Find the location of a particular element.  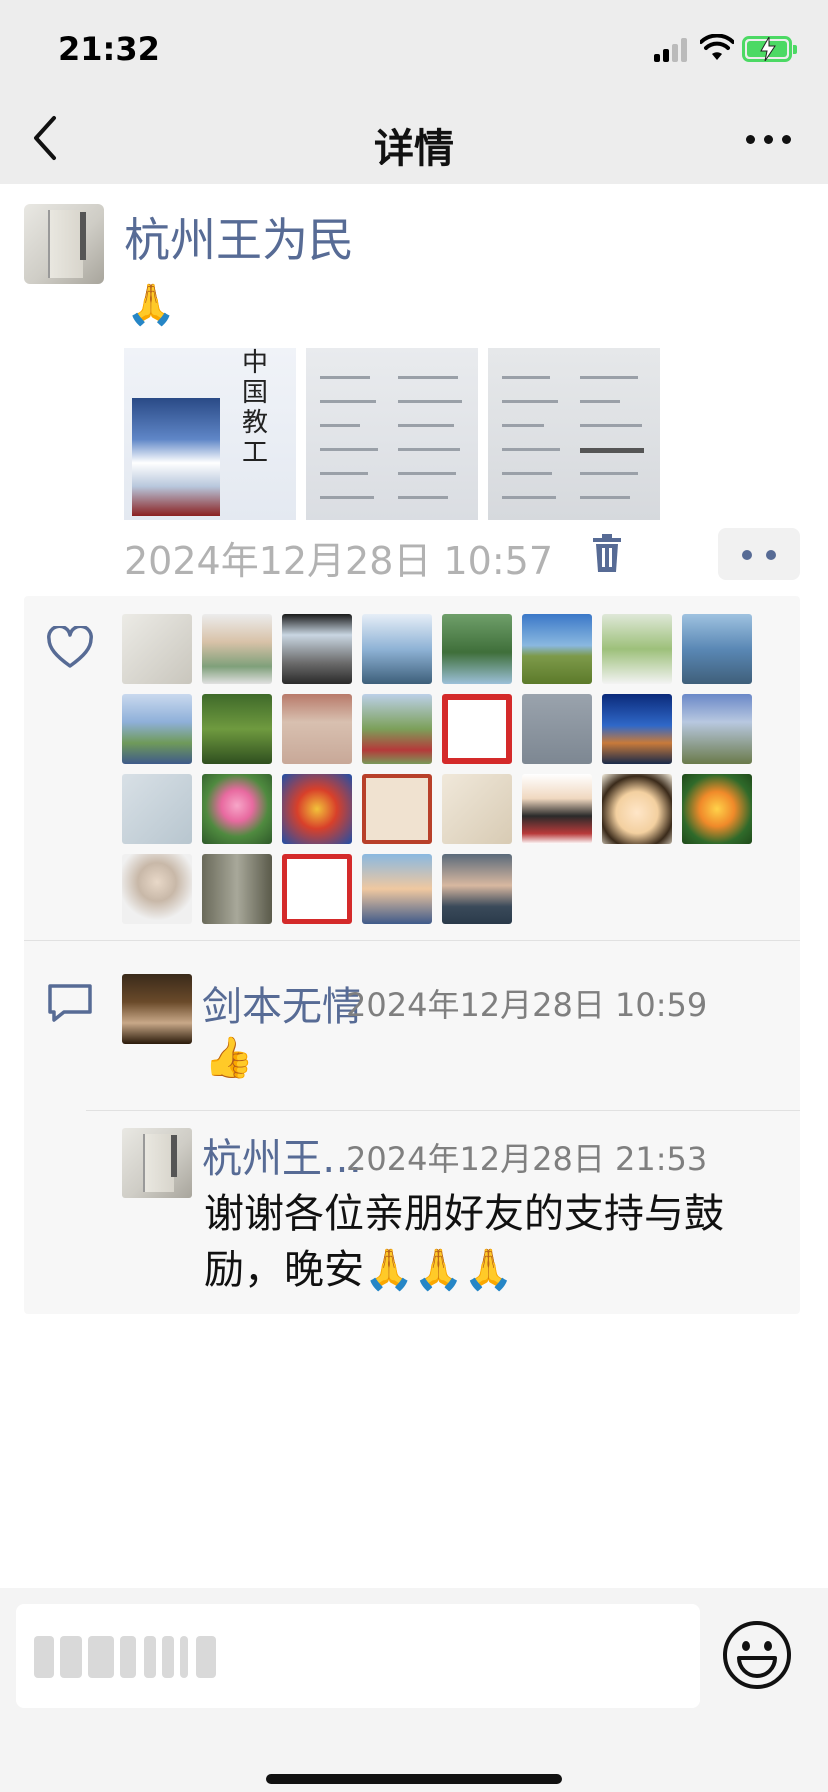

comment-text: 👍 is located at coordinates (229, 1058).